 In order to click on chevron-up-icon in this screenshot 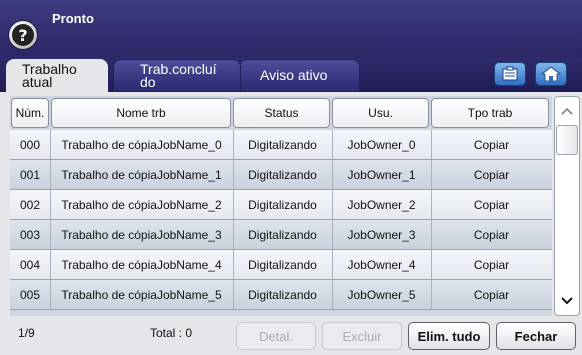, I will do `click(567, 111)`.